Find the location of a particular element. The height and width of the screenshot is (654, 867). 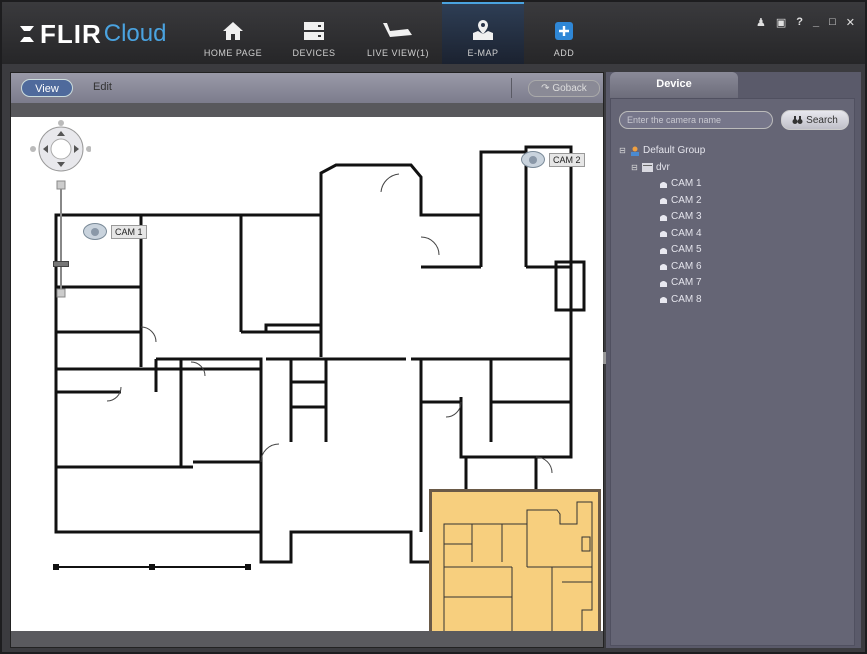

camera-search-input is located at coordinates (696, 120).